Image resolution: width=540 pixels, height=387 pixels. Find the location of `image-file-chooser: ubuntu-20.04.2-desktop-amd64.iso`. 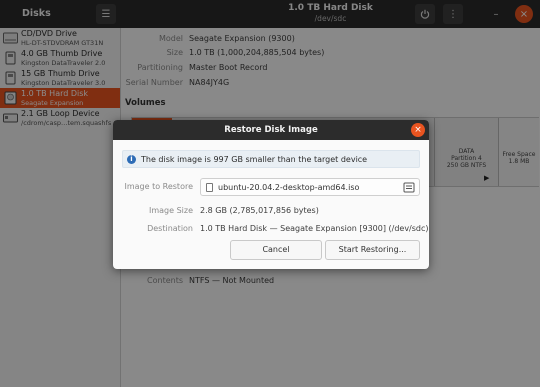

image-file-chooser: ubuntu-20.04.2-desktop-amd64.iso is located at coordinates (310, 187).